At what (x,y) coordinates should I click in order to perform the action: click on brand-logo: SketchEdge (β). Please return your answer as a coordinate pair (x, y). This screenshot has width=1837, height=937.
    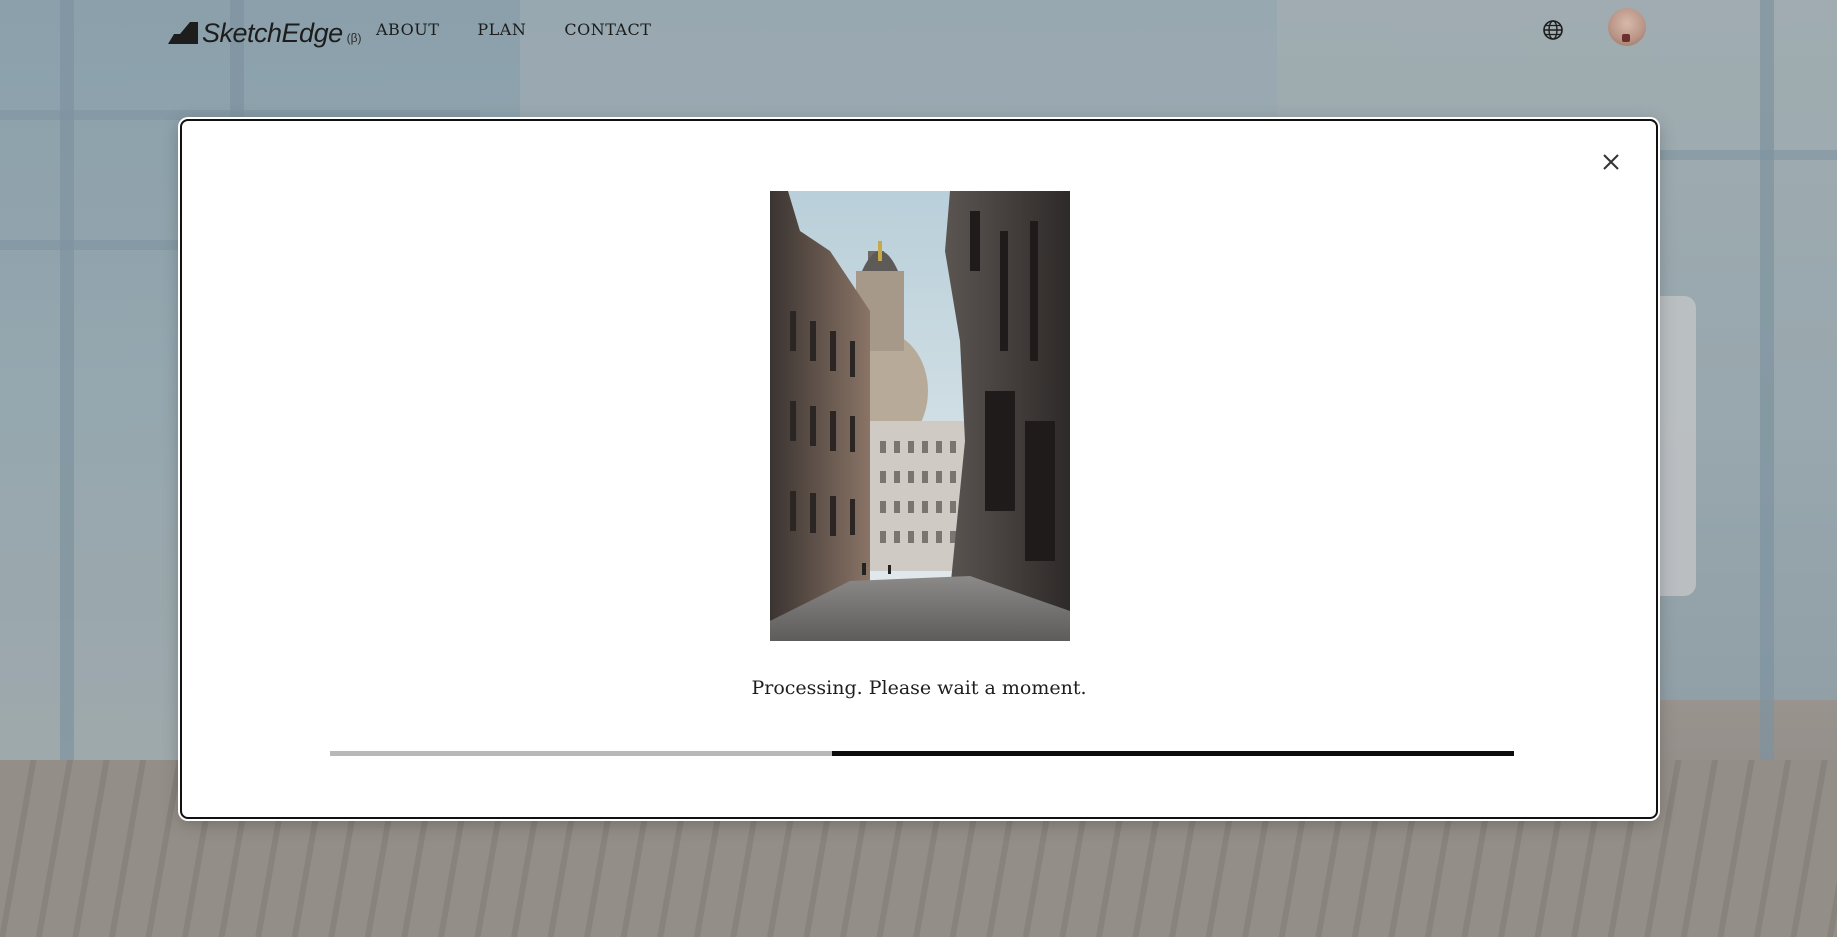
    Looking at the image, I should click on (265, 31).